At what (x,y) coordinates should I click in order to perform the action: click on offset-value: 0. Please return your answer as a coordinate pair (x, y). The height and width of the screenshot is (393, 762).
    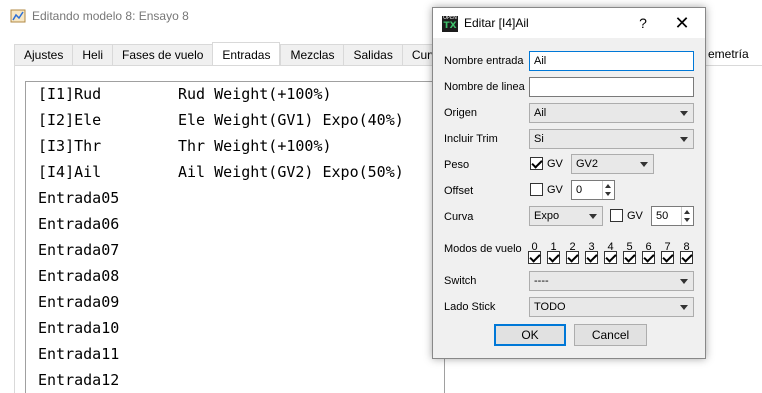
    Looking at the image, I should click on (579, 190).